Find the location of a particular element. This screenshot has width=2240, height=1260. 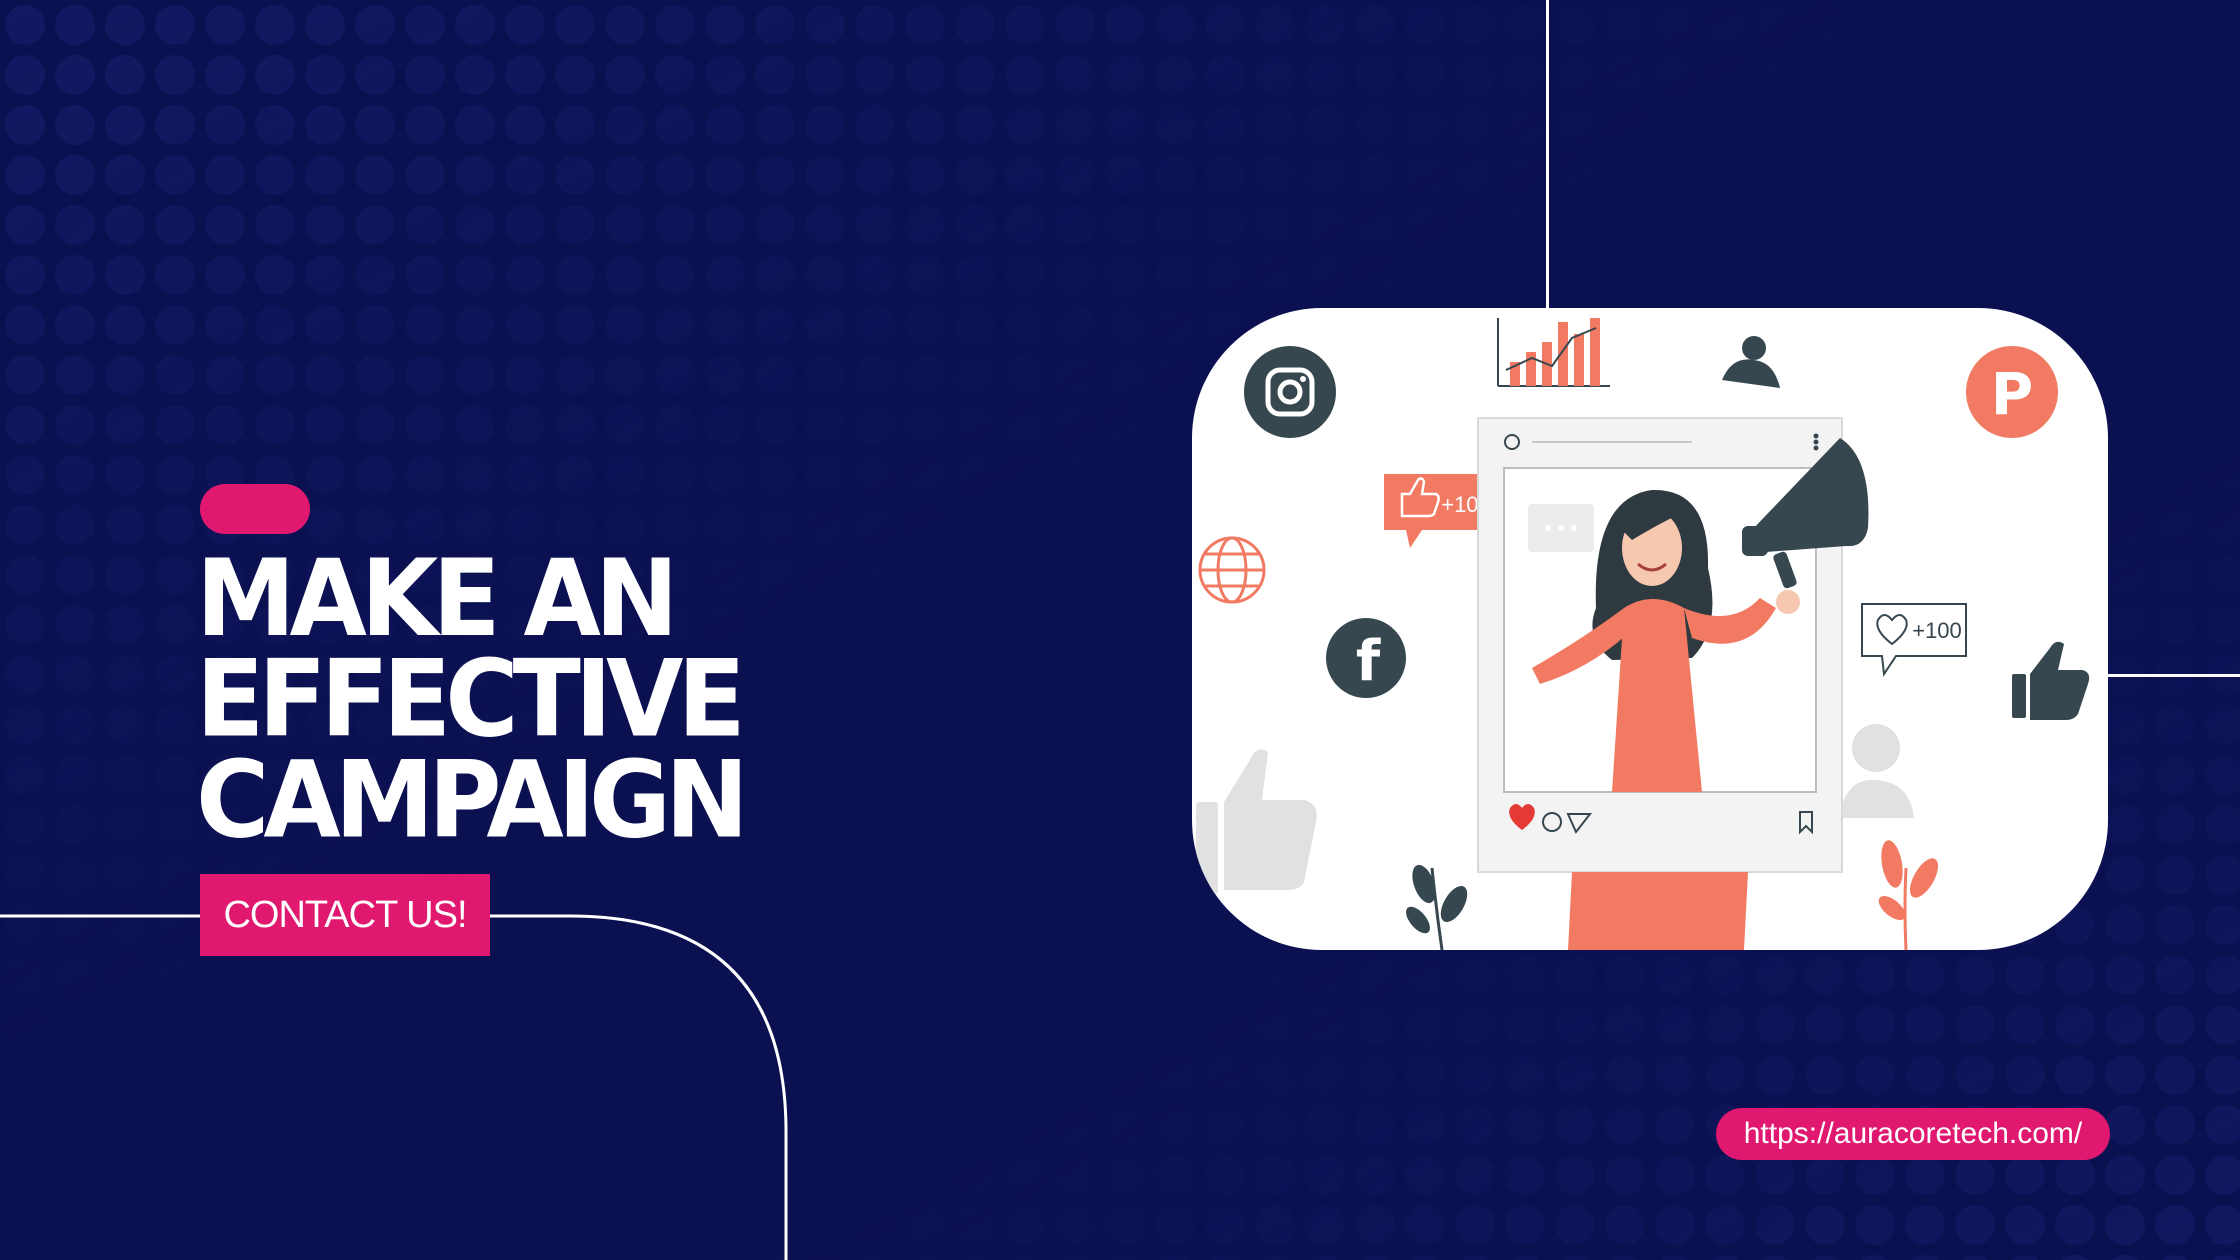

svg-text: f is located at coordinates (1368, 661).